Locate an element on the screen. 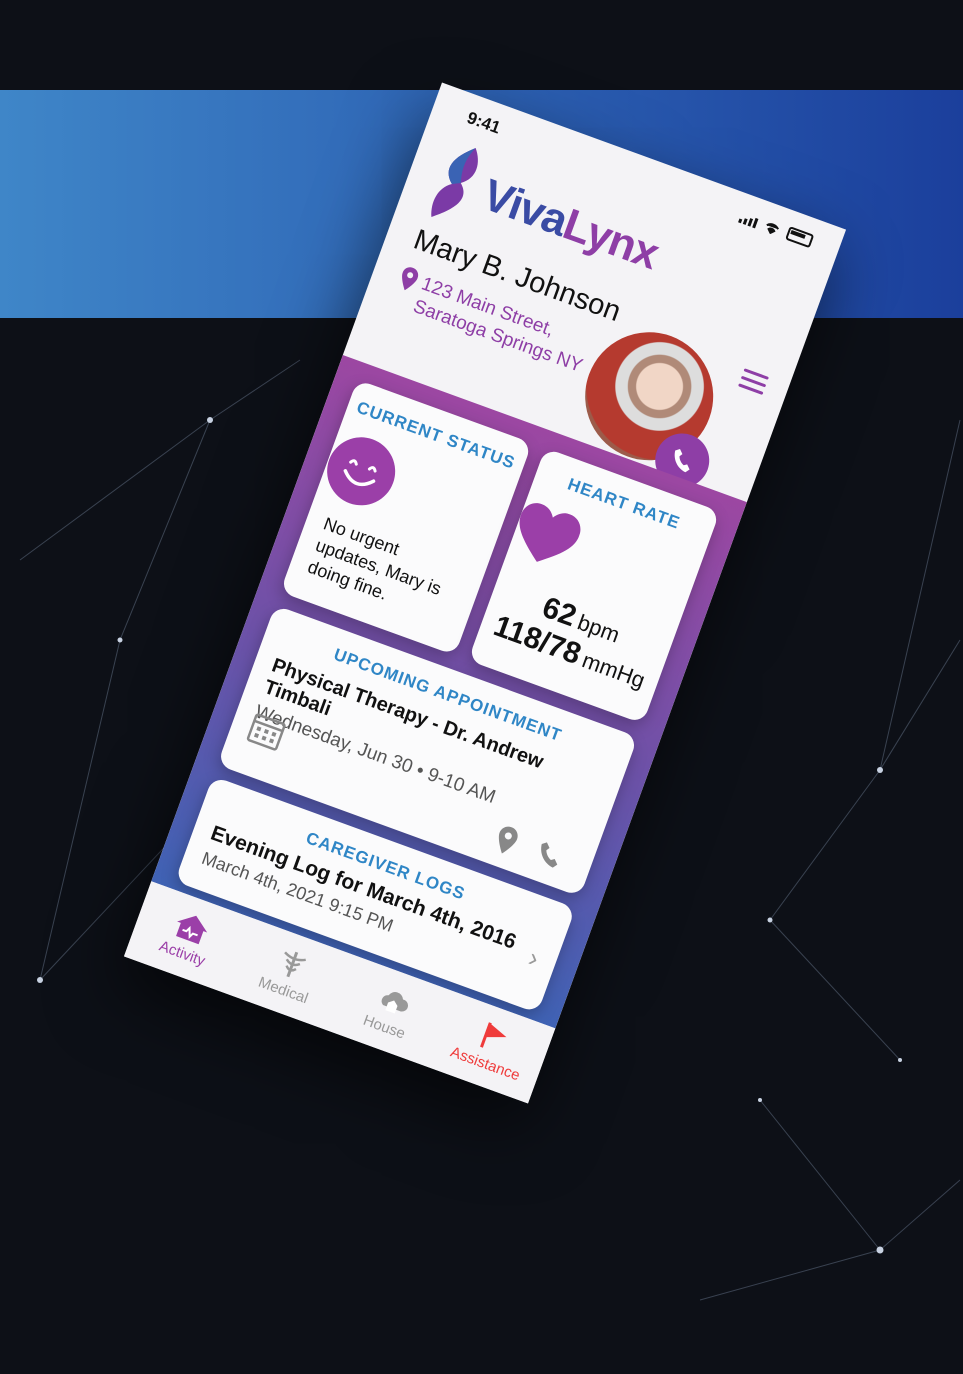 This screenshot has width=963, height=1374. hamburger-menu-icon is located at coordinates (753, 382).